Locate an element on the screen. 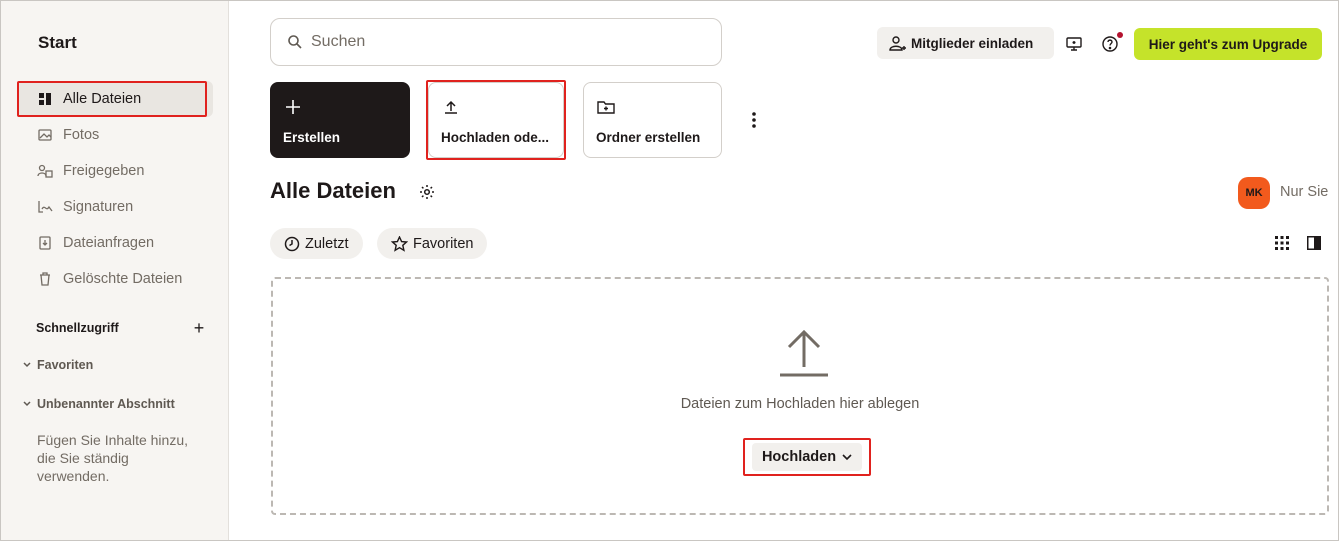 The height and width of the screenshot is (541, 1339). create-folder-tile: Ordner erstellen is located at coordinates (652, 120).